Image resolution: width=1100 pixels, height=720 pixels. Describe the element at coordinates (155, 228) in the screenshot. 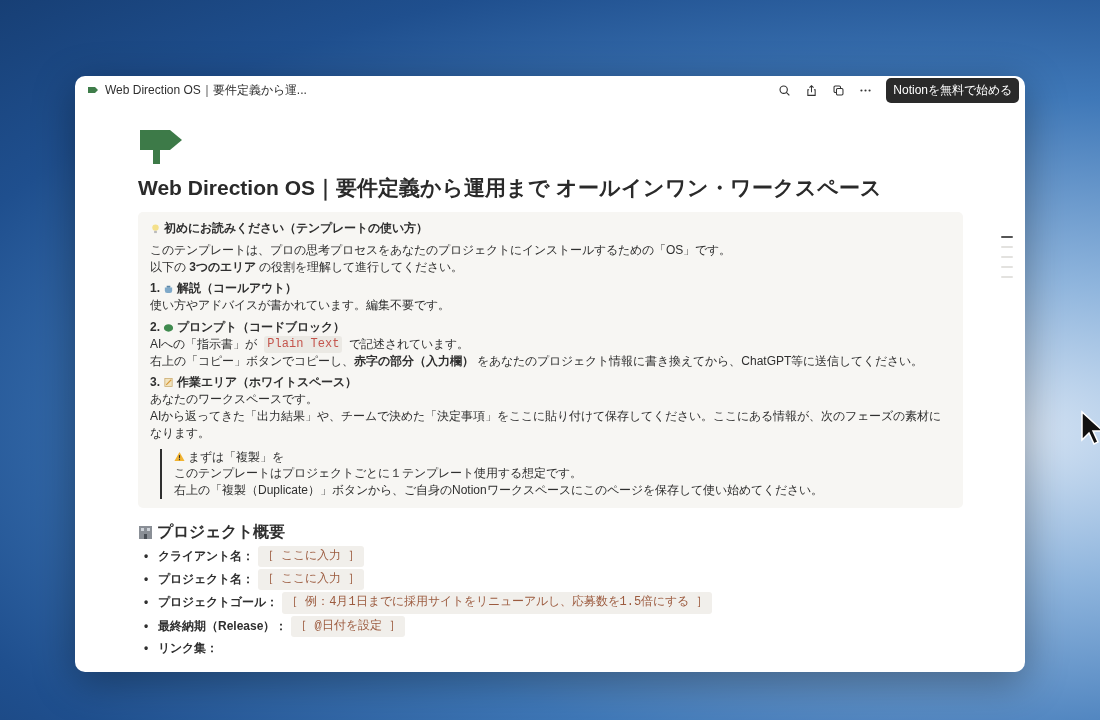

I see `lightbulb-icon` at that location.